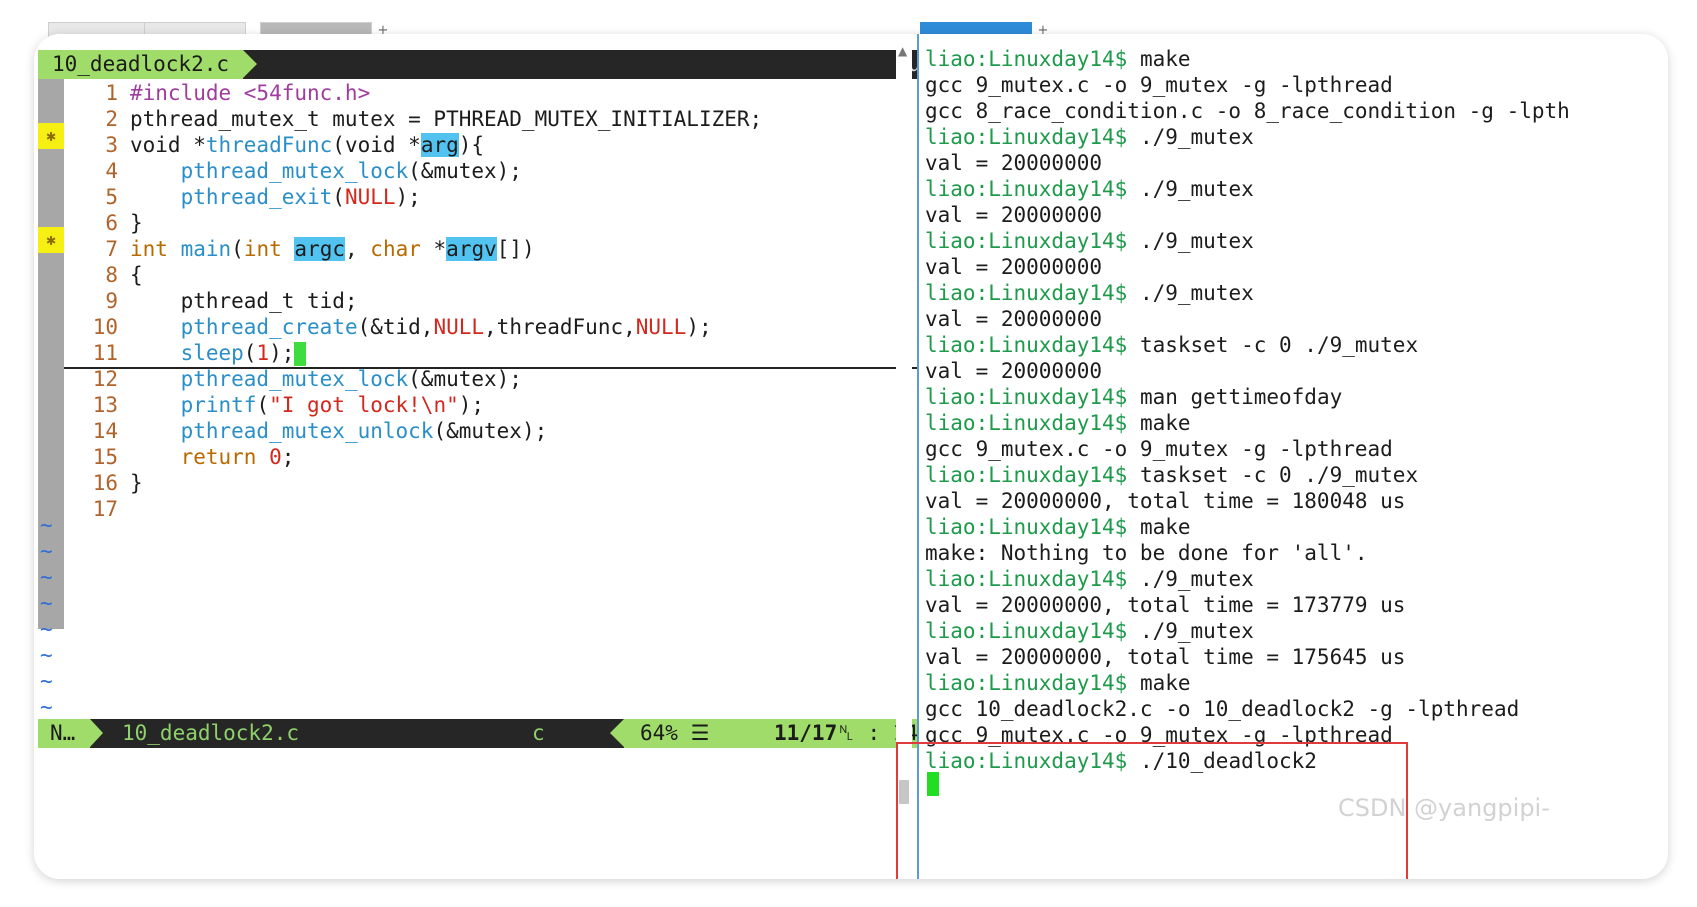 Image resolution: width=1697 pixels, height=907 pixels. Describe the element at coordinates (902, 51) in the screenshot. I see `scroll-up-icon: ▲` at that location.